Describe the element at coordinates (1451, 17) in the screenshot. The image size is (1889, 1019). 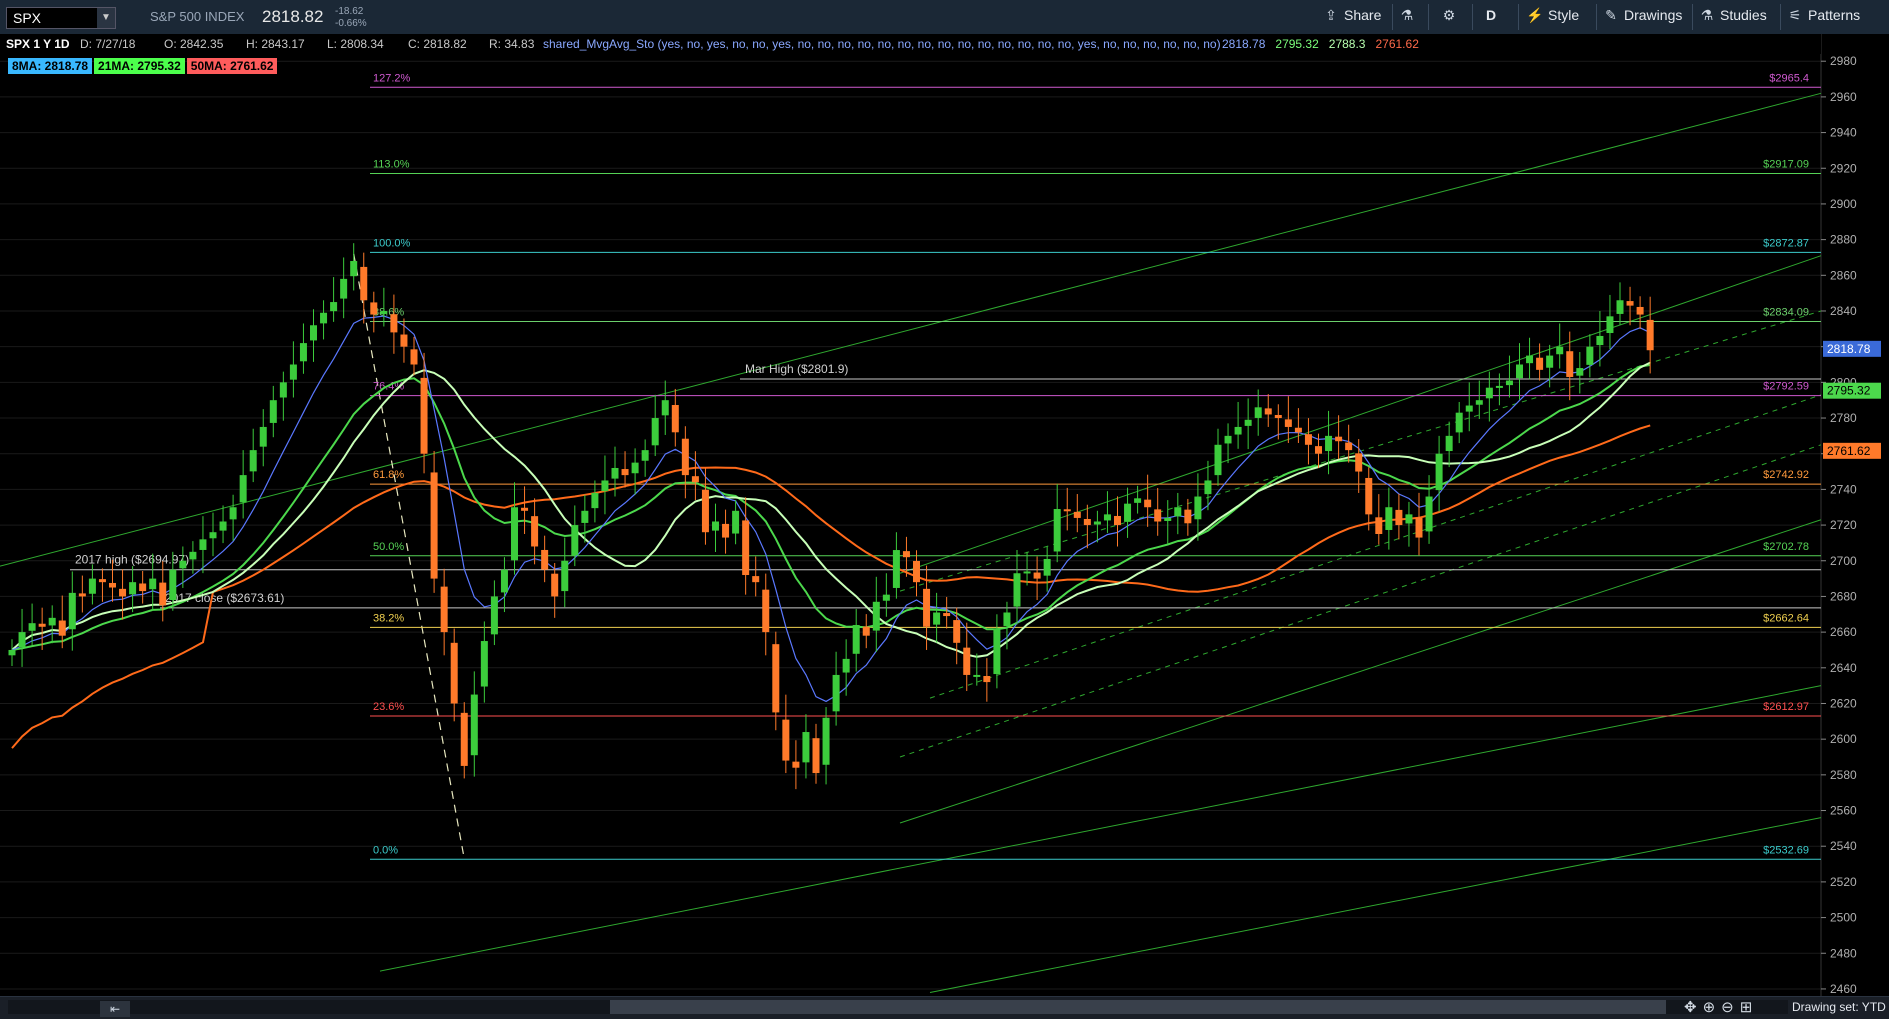
I see `settings-button: ⚙` at that location.